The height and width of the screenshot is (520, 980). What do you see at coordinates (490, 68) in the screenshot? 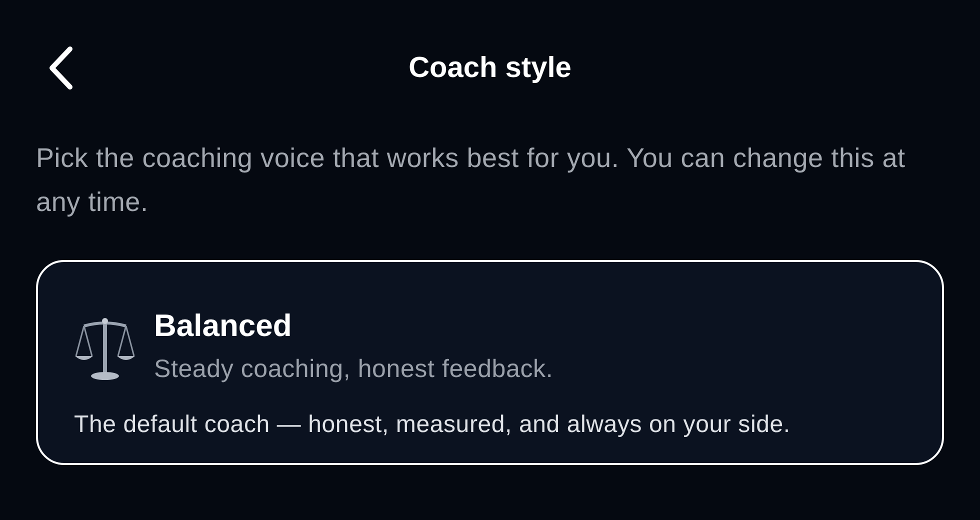
I see `screen-title: Coach style` at bounding box center [490, 68].